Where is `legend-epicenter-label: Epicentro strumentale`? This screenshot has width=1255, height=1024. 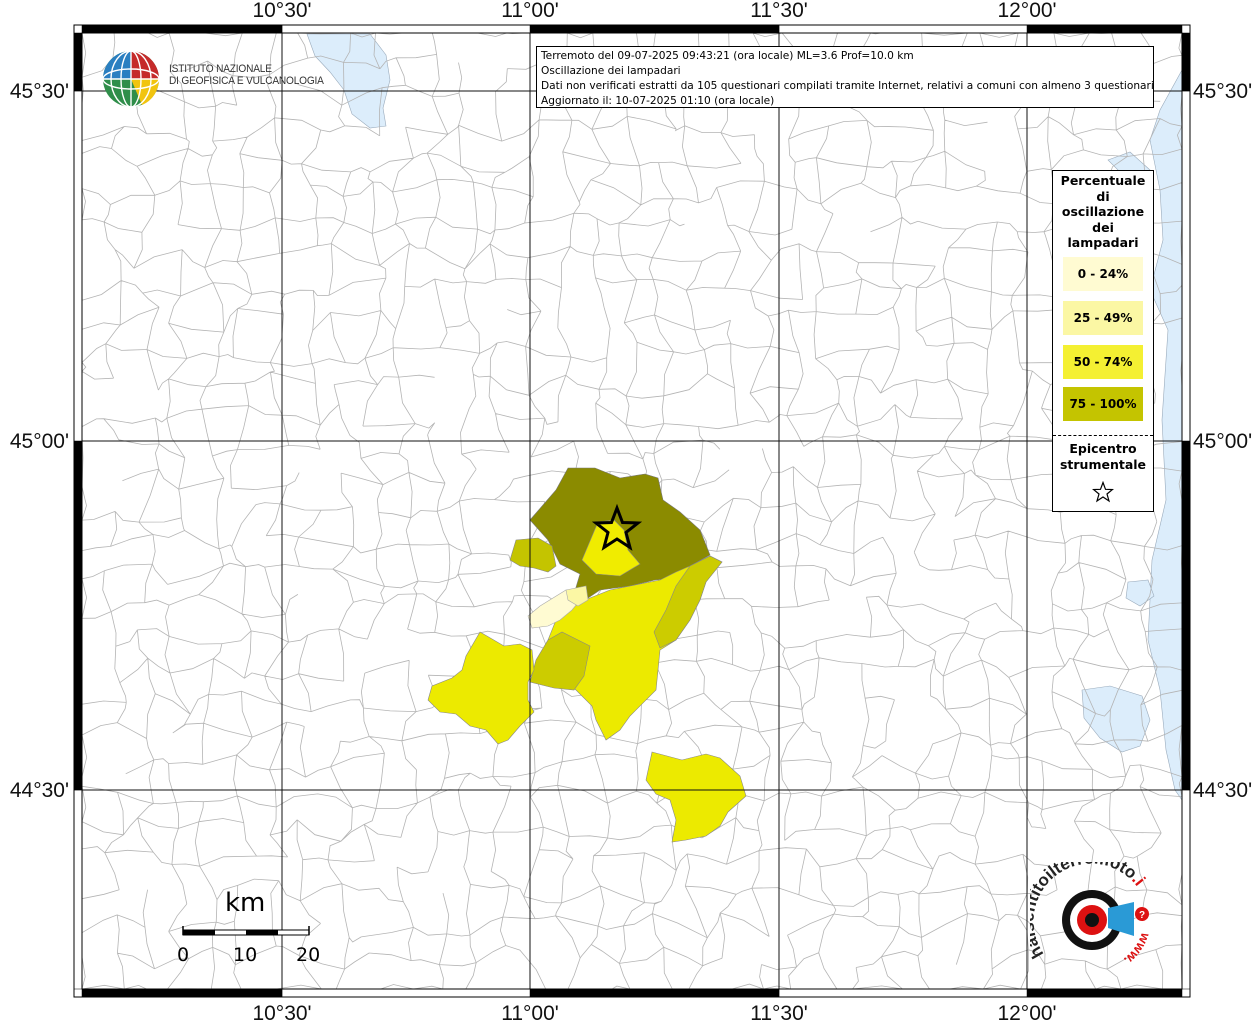 legend-epicenter-label: Epicentro strumentale is located at coordinates (1103, 457).